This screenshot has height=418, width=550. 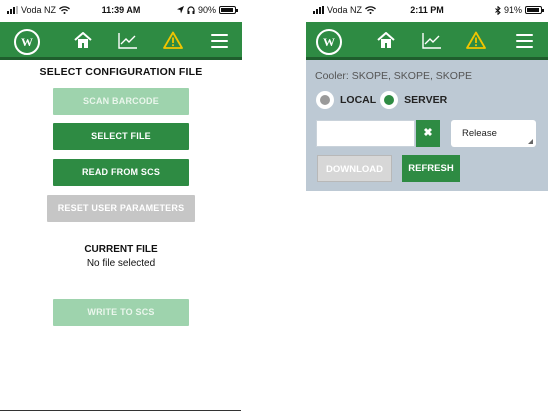 What do you see at coordinates (393, 76) in the screenshot?
I see `cooler-text: Cooler: SKOPE, SKOPE, SKOPE` at bounding box center [393, 76].